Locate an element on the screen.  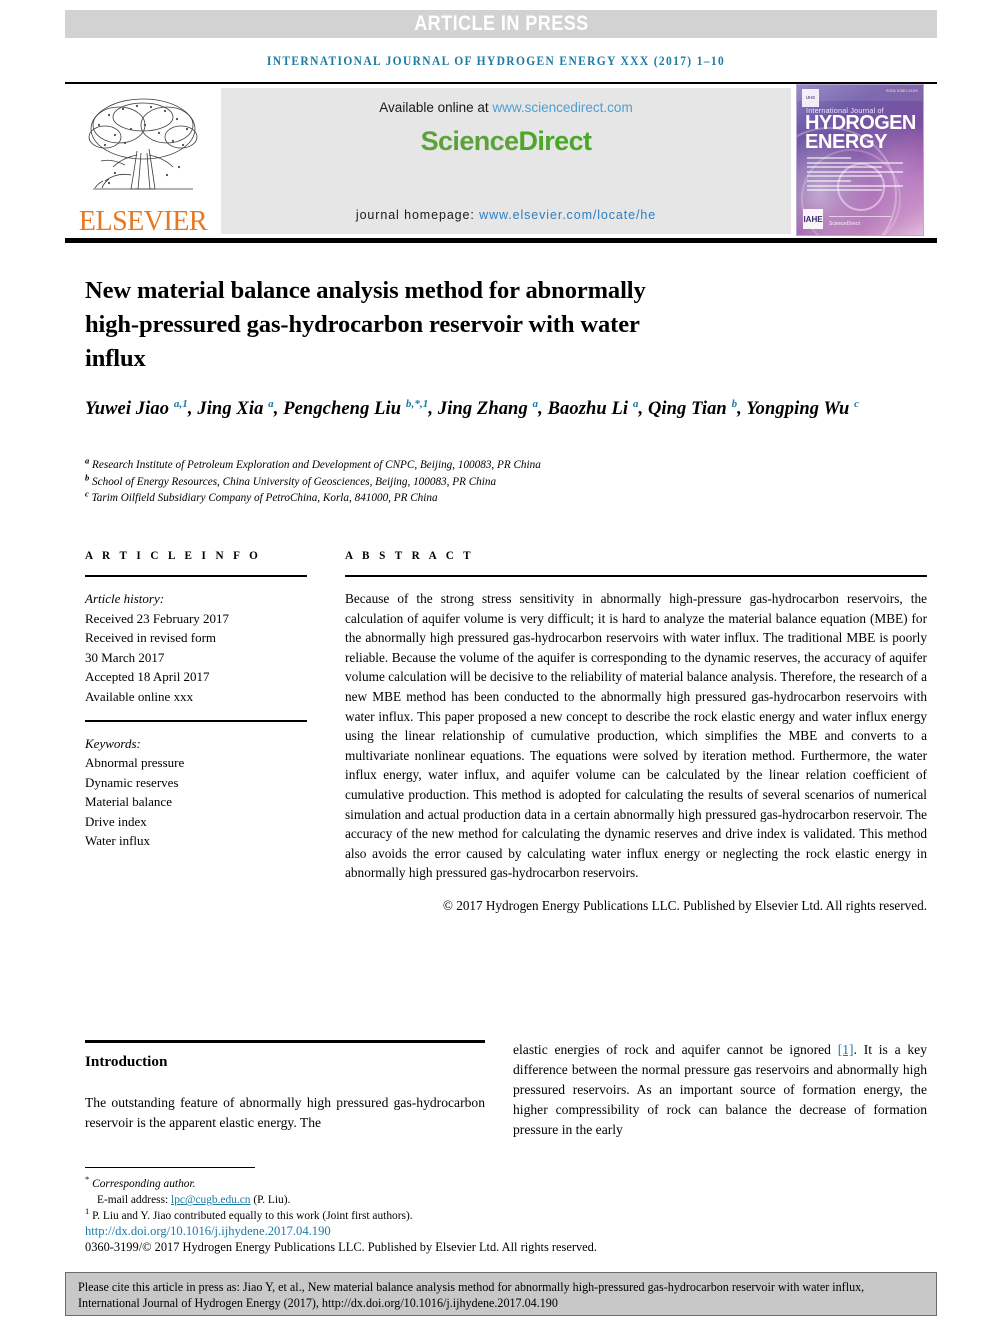
article-info-heading: A R T I C L E I N F O is located at coordinates (173, 556).